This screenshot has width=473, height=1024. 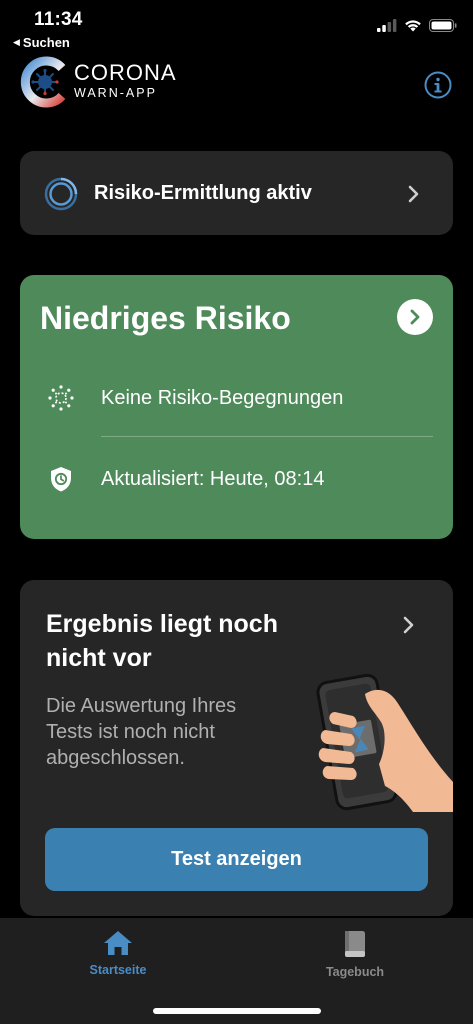 I want to click on risk-updated-text: Aktualisiert: Heute, 08:14, so click(x=213, y=478).